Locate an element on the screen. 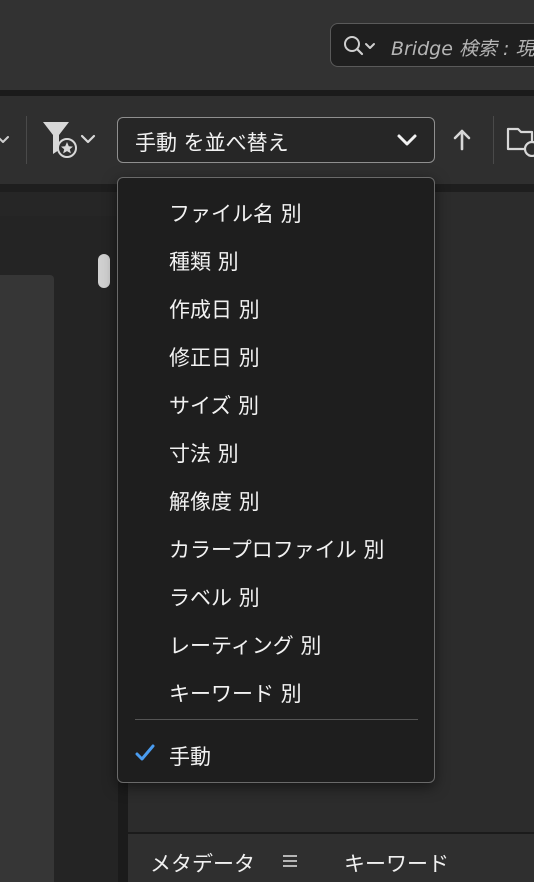 The width and height of the screenshot is (534, 882). sort-menu-item-label: ラベル 別 is located at coordinates (276, 593).